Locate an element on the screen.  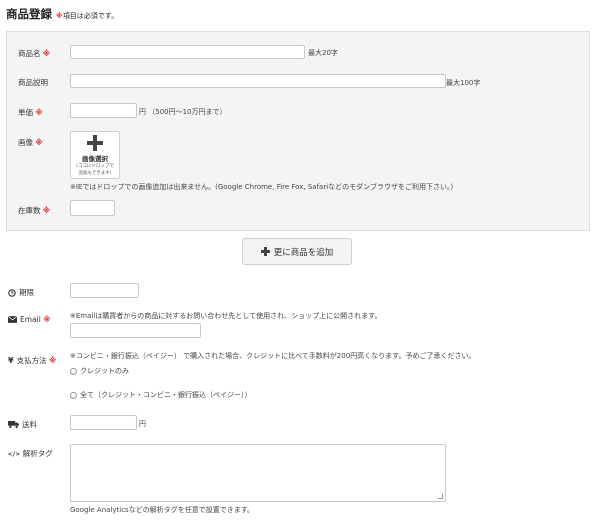
shipping-label-text: 送料 is located at coordinates (29, 424).